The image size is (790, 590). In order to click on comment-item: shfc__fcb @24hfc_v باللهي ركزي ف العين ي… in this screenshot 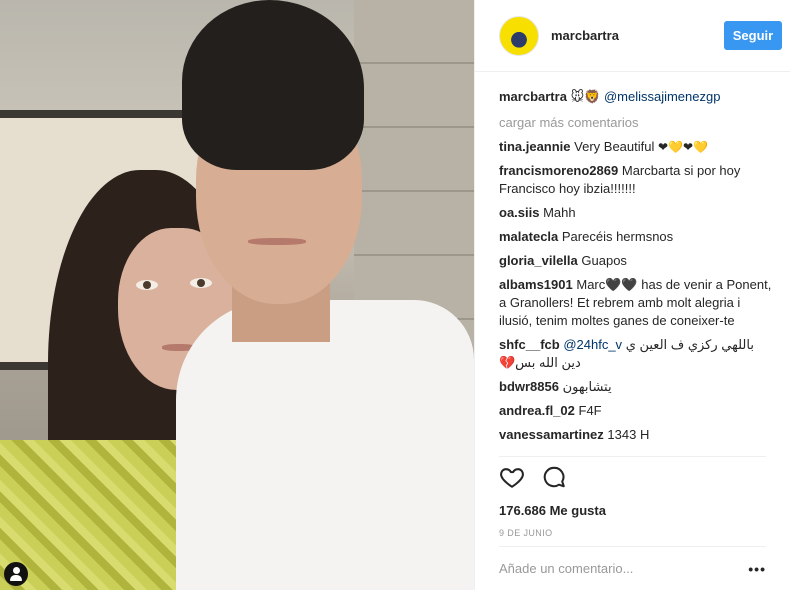, I will do `click(637, 354)`.